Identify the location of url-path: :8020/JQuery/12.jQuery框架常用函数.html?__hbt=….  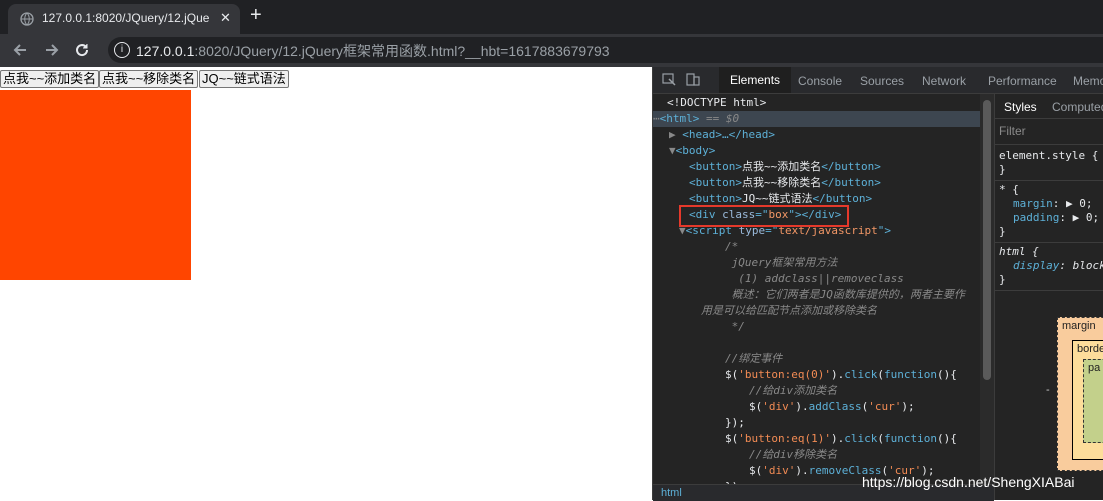
(402, 51).